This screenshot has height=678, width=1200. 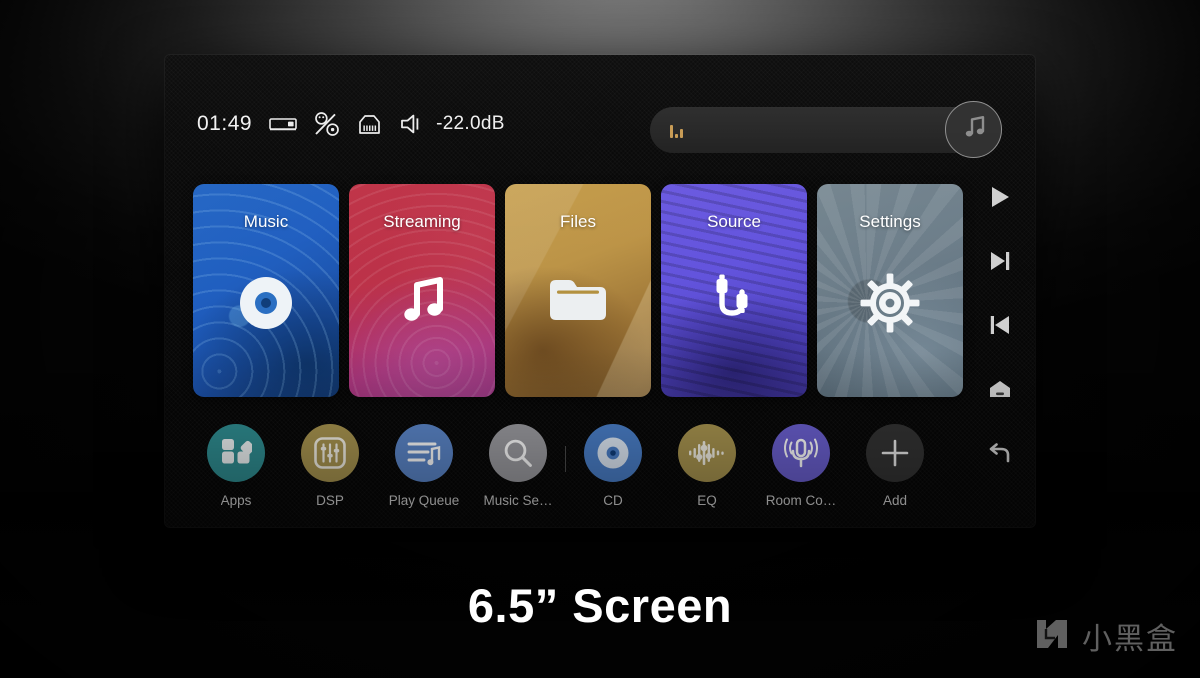 I want to click on tile-label: Streaming, so click(x=422, y=221).